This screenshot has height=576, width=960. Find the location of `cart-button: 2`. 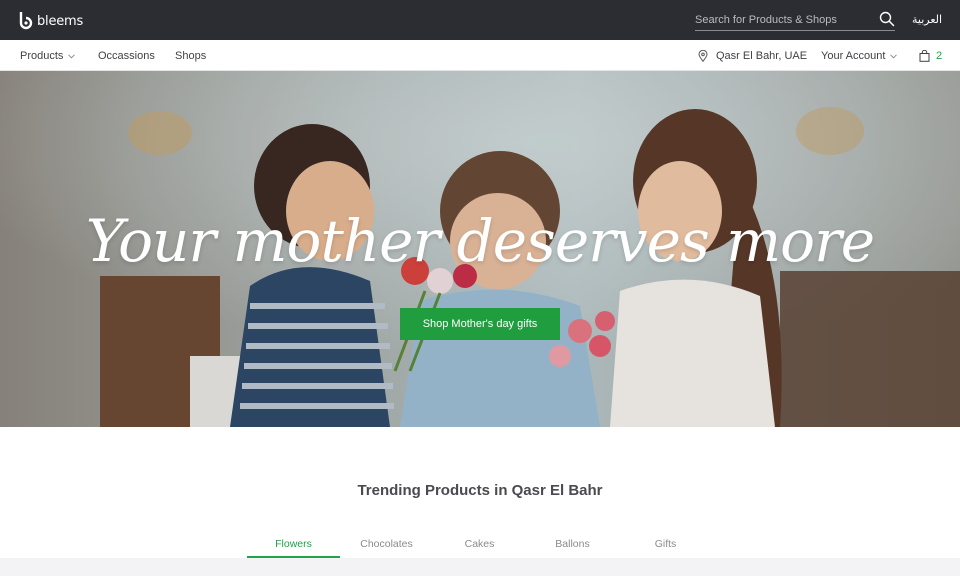

cart-button: 2 is located at coordinates (930, 56).